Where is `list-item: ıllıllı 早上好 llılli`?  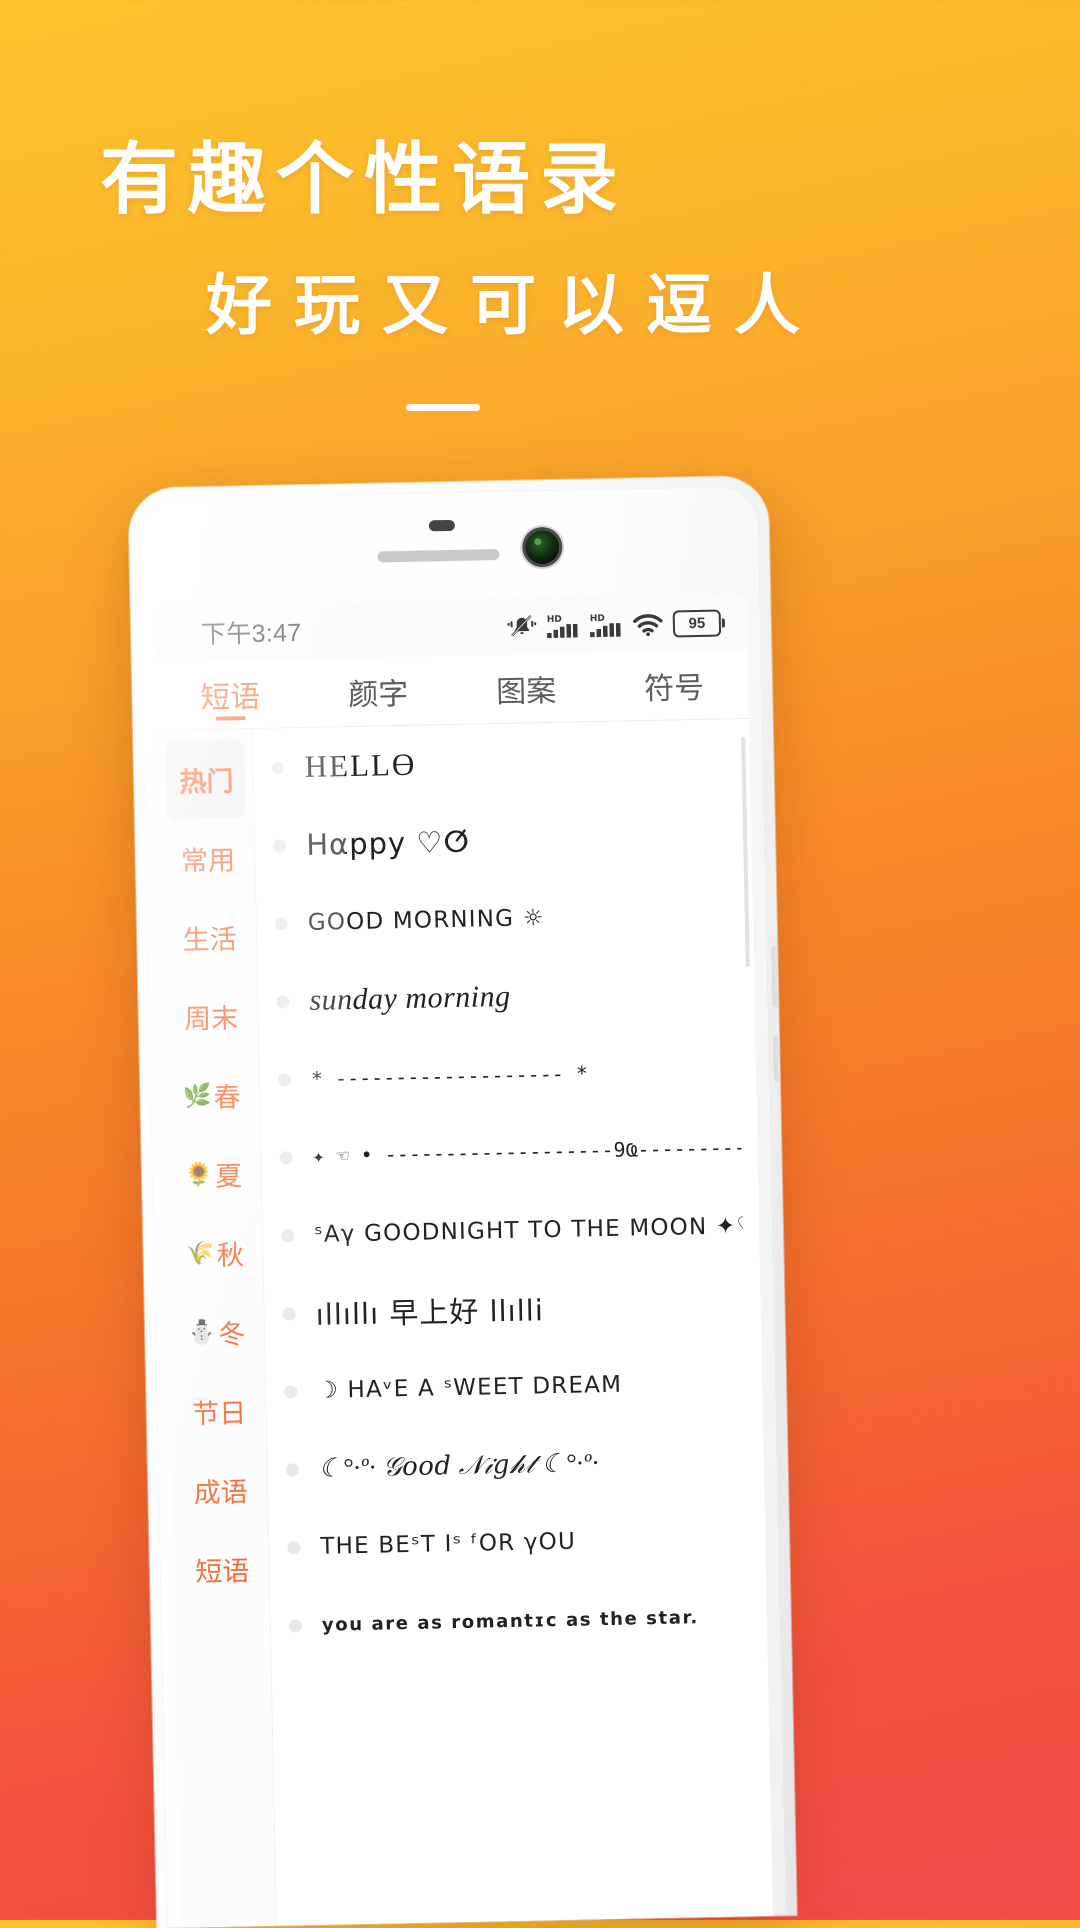 list-item: ıllıllı 早上好 llılli is located at coordinates (512, 1309).